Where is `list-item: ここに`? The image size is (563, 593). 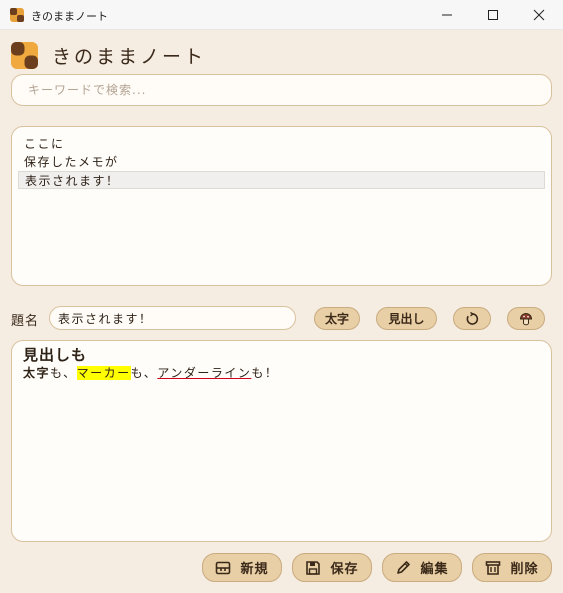 list-item: ここに is located at coordinates (281, 144).